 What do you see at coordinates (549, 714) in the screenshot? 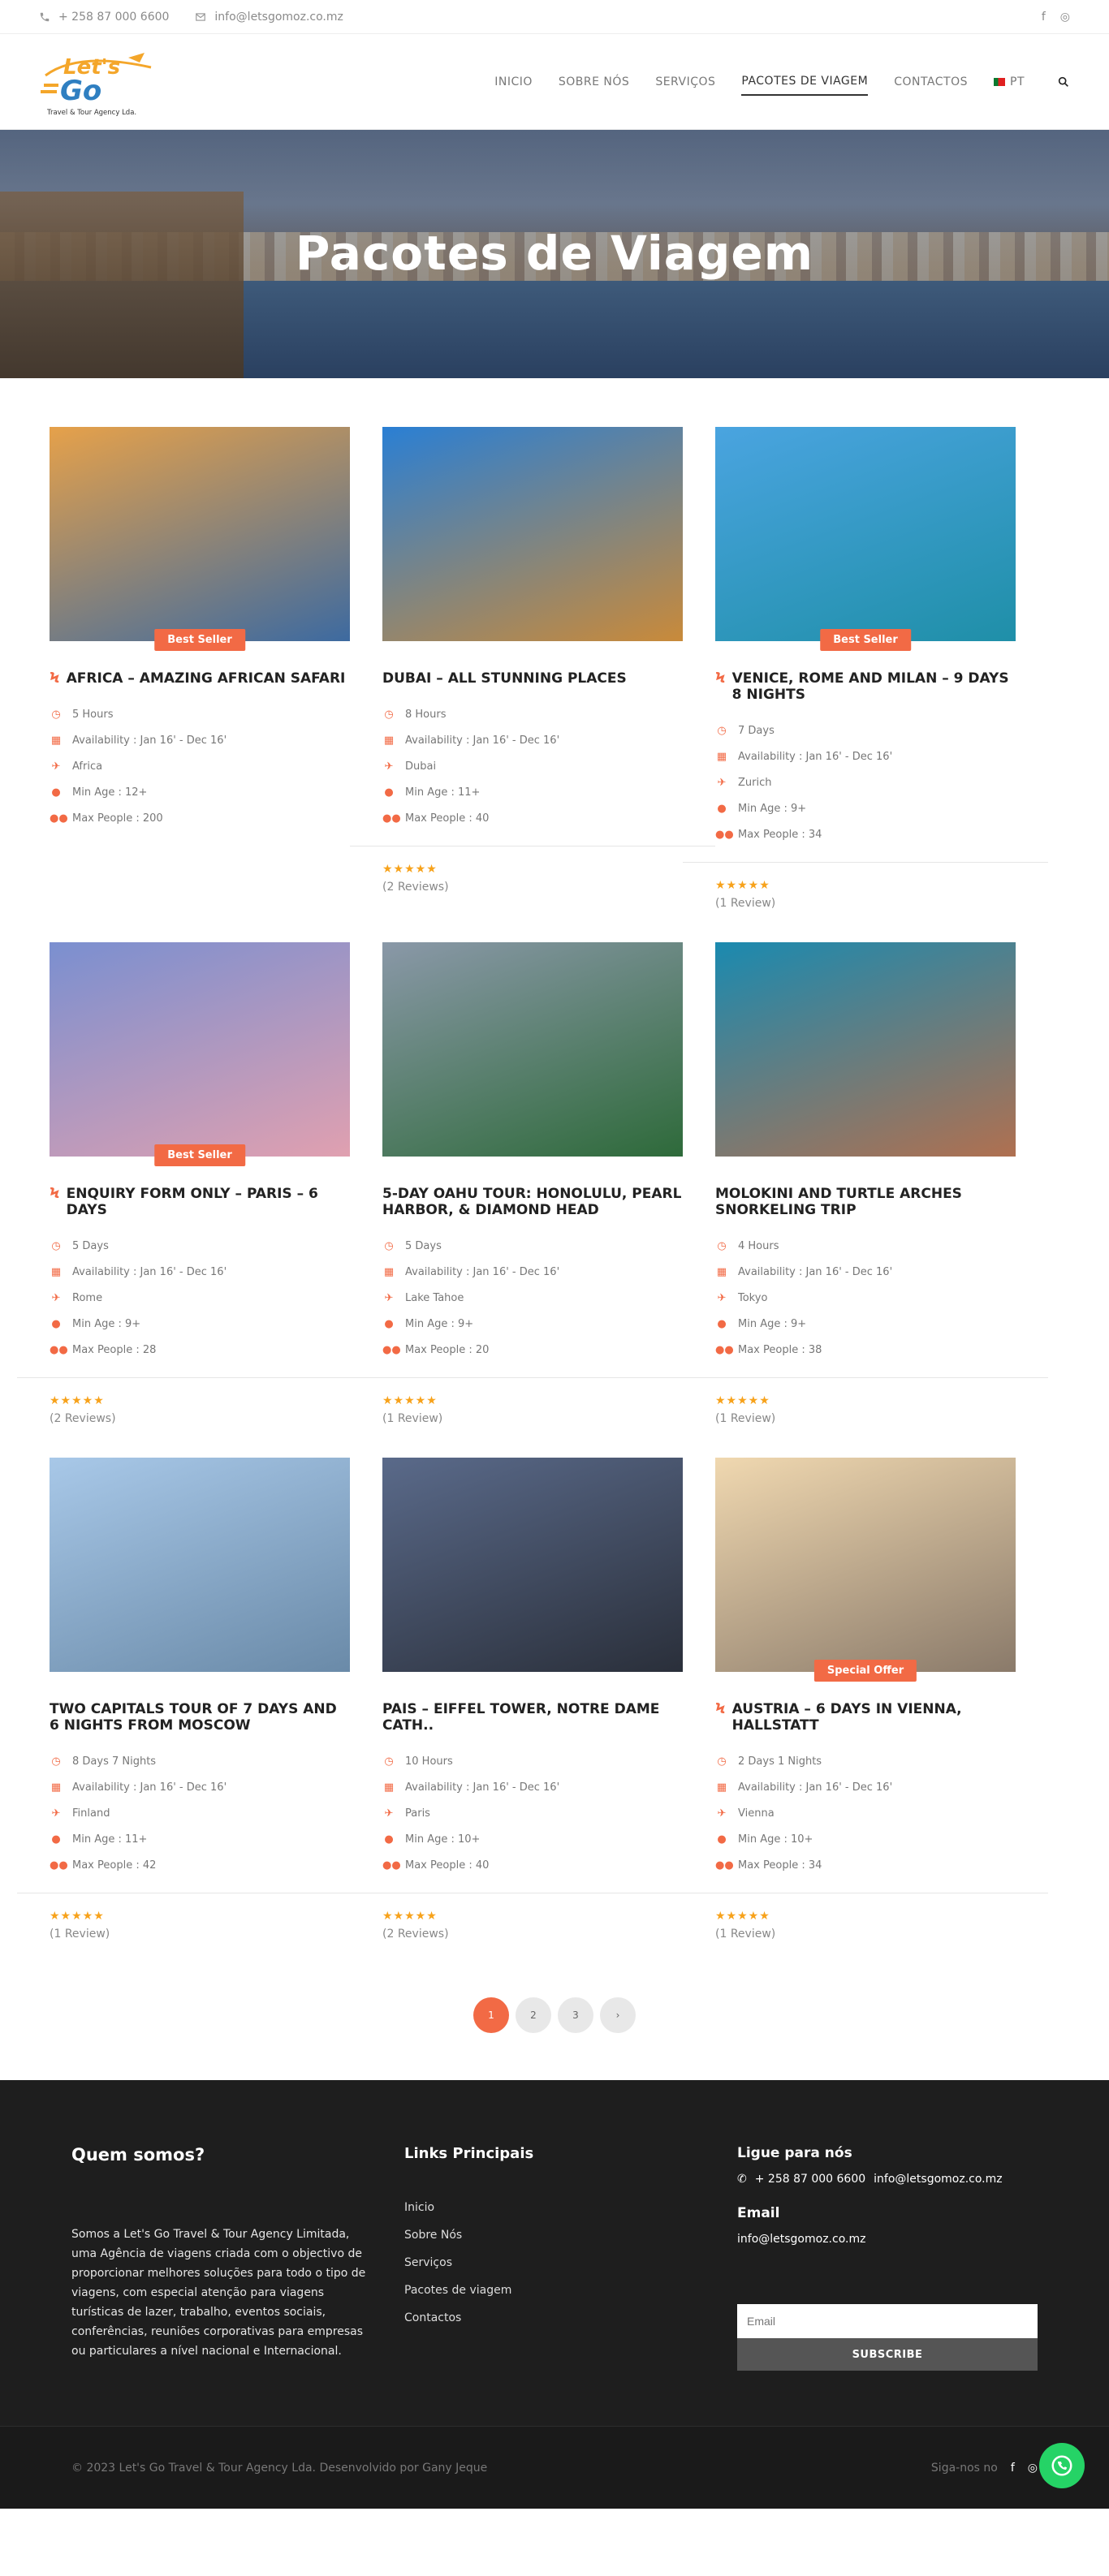
I see `tour-duration: ◷ 8 Hours` at bounding box center [549, 714].